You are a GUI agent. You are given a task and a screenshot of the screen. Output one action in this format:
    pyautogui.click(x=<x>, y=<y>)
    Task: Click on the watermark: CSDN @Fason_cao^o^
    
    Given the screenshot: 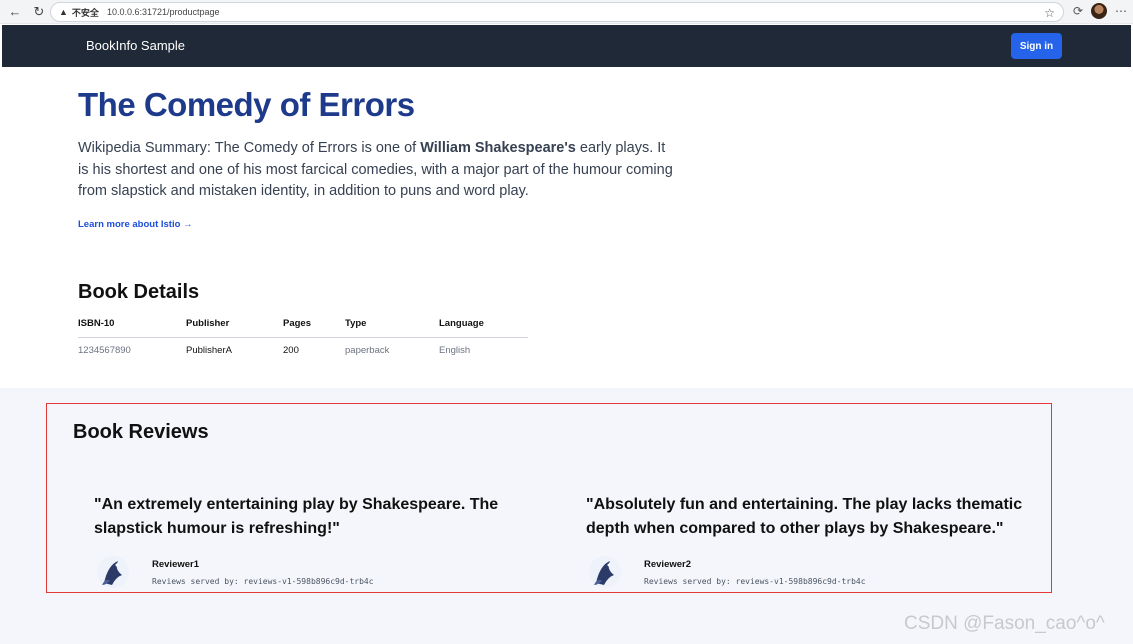 What is the action you would take?
    pyautogui.click(x=1004, y=623)
    